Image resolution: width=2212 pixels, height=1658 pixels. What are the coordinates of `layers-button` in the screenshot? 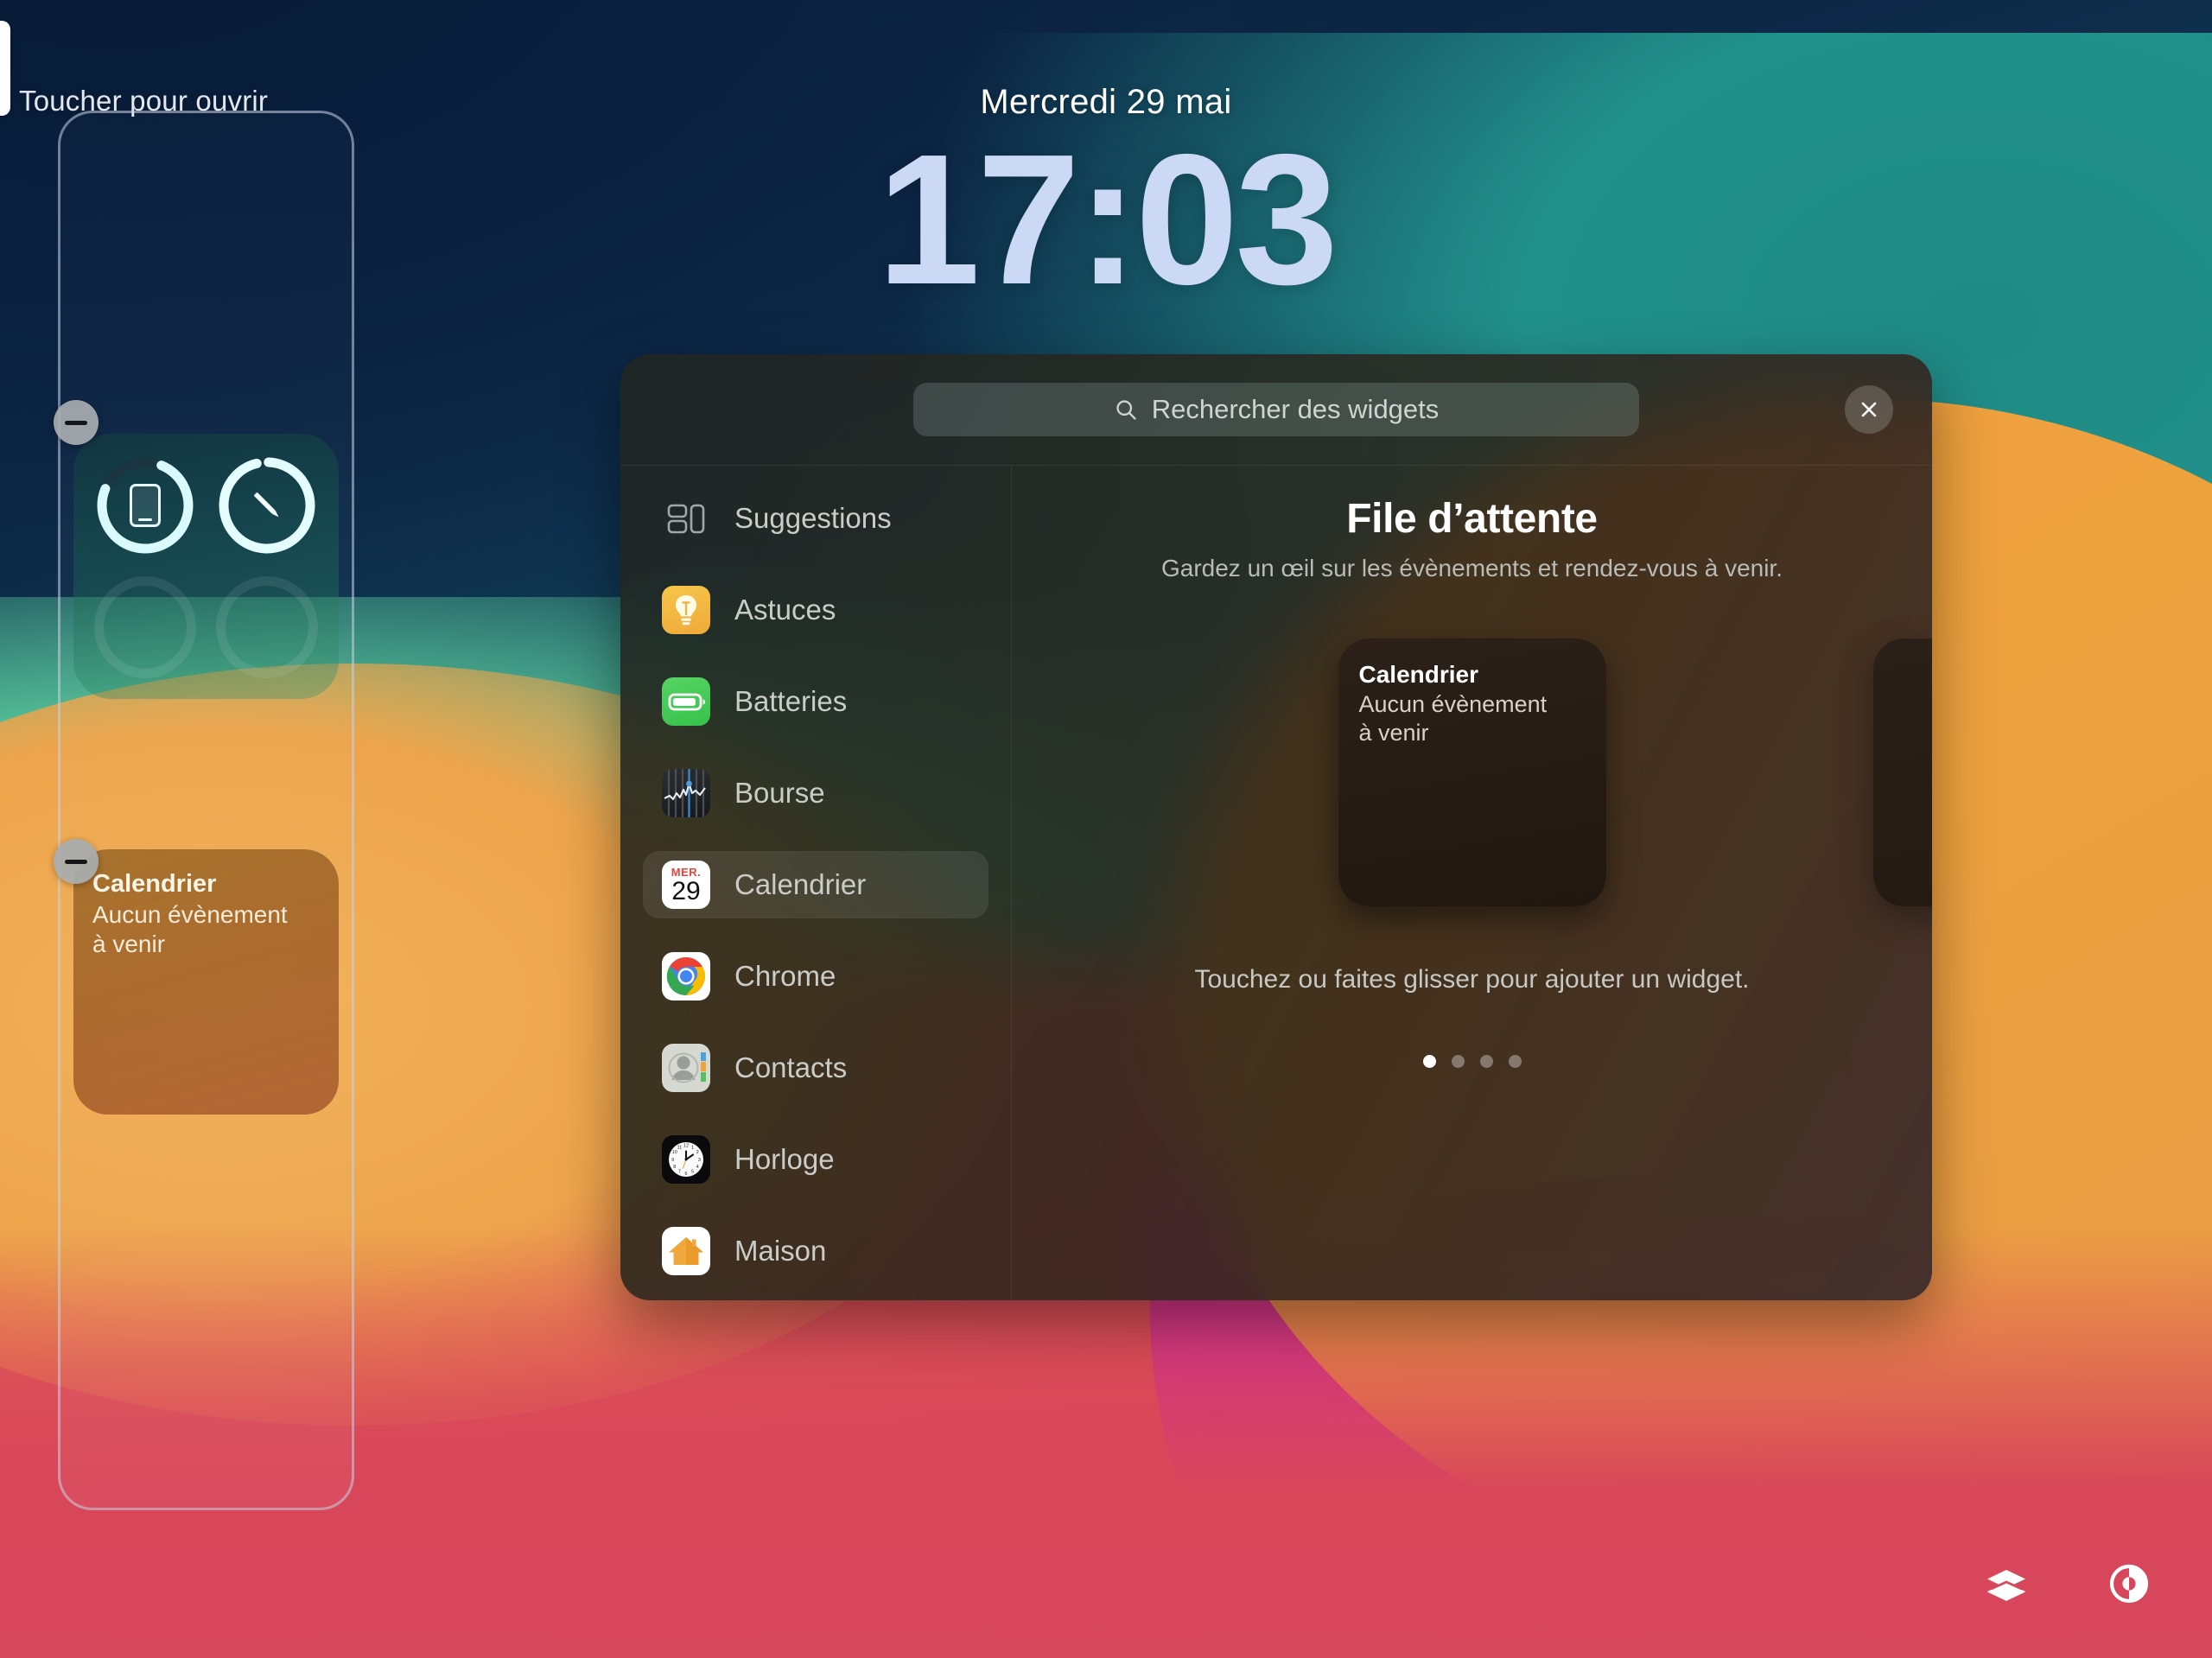 It's located at (2006, 1584).